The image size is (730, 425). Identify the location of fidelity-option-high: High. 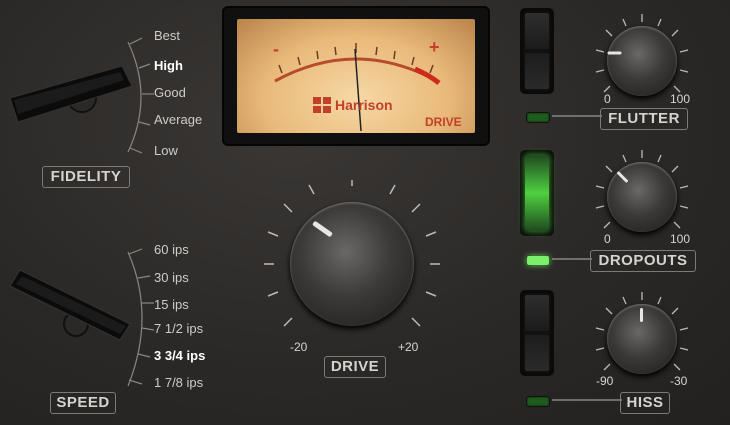
(168, 65).